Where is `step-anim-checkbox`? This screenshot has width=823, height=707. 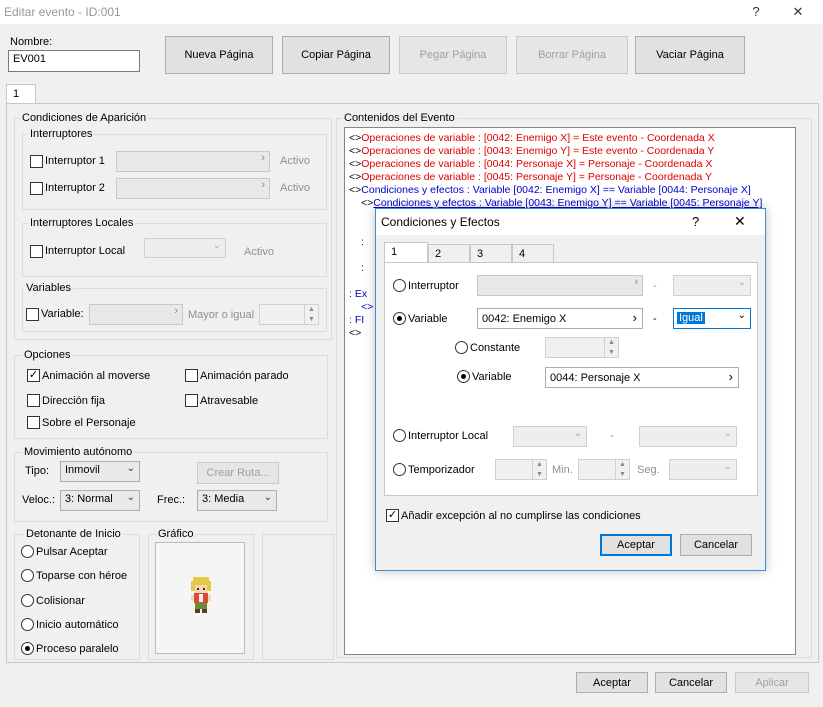
step-anim-checkbox is located at coordinates (191, 375).